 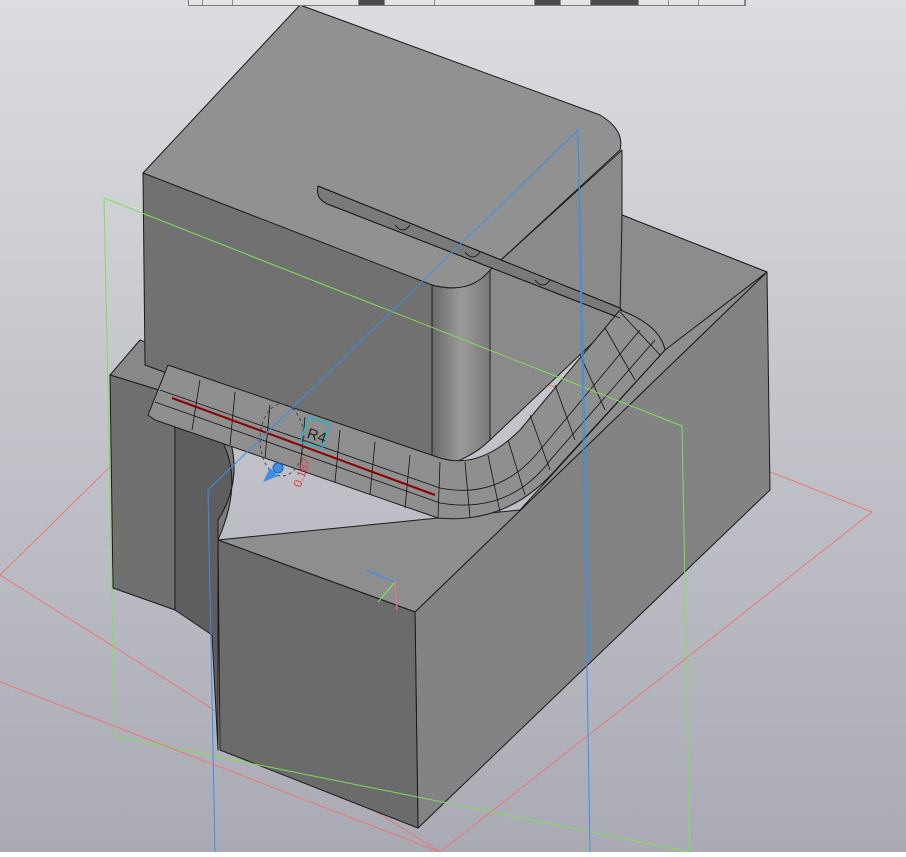 I want to click on drag-point-icon, so click(x=278, y=468).